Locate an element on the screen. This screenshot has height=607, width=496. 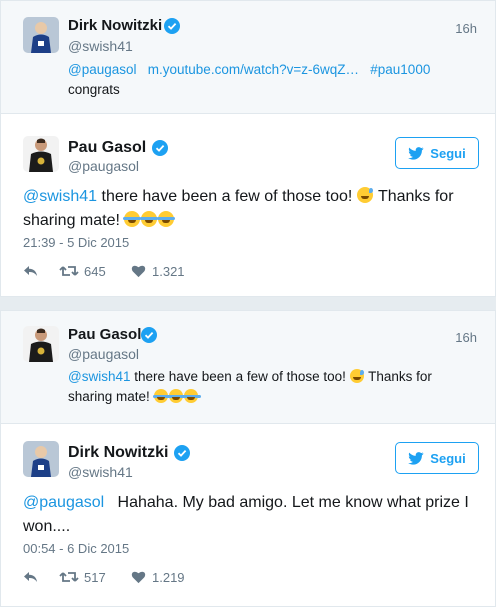
retweet-button: 645 is located at coordinates (95, 271).